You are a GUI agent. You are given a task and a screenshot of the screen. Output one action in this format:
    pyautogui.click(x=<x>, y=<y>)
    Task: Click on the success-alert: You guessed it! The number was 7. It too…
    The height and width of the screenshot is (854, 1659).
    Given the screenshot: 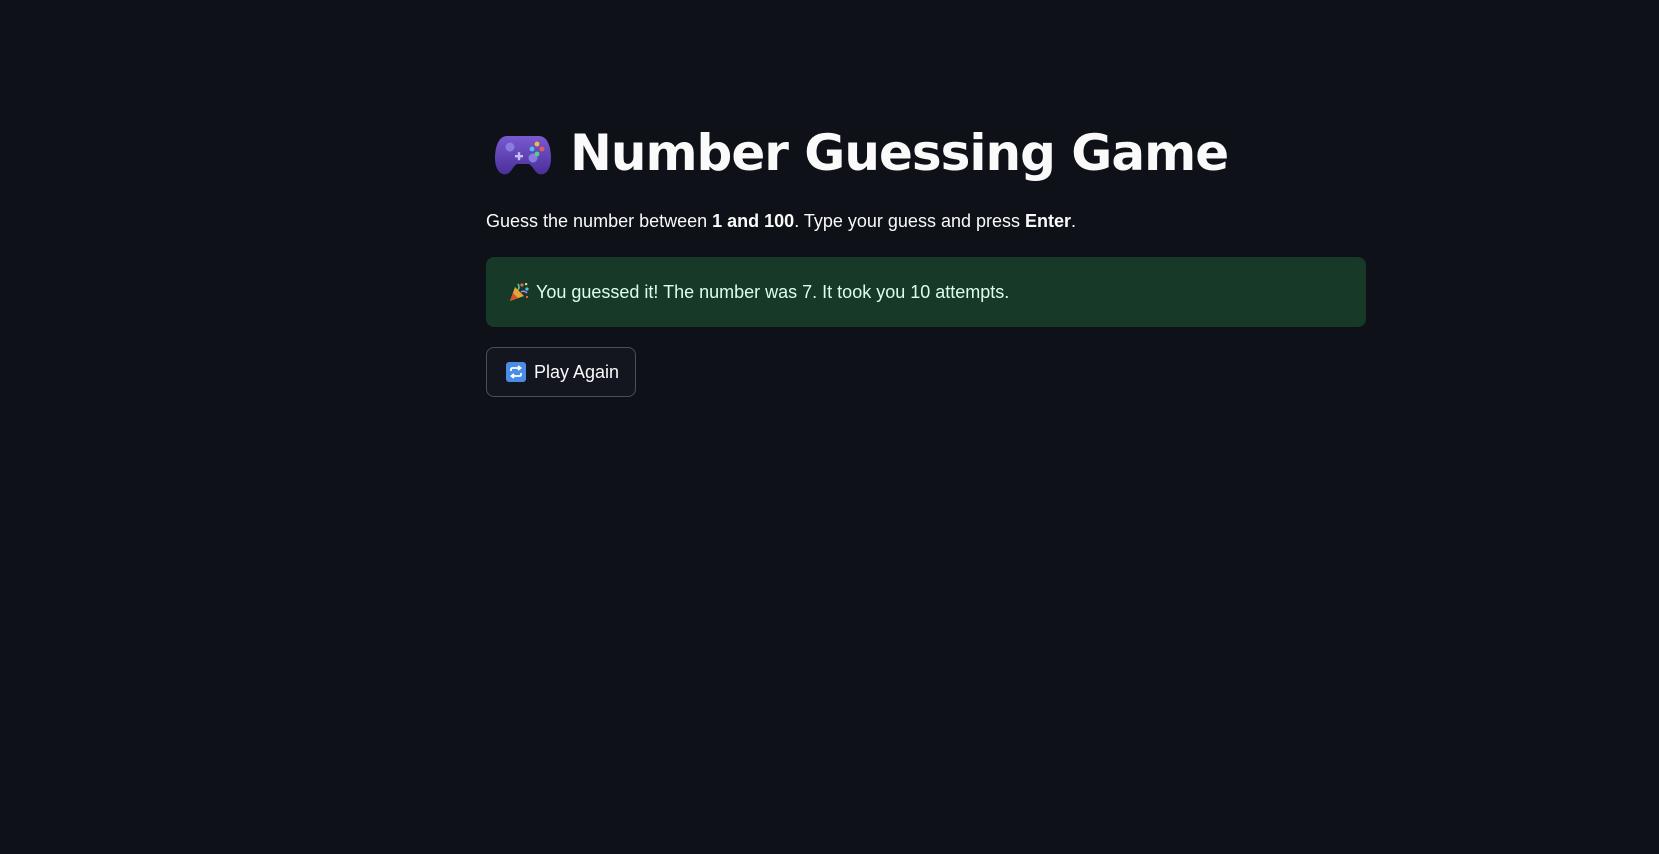 What is the action you would take?
    pyautogui.click(x=926, y=292)
    